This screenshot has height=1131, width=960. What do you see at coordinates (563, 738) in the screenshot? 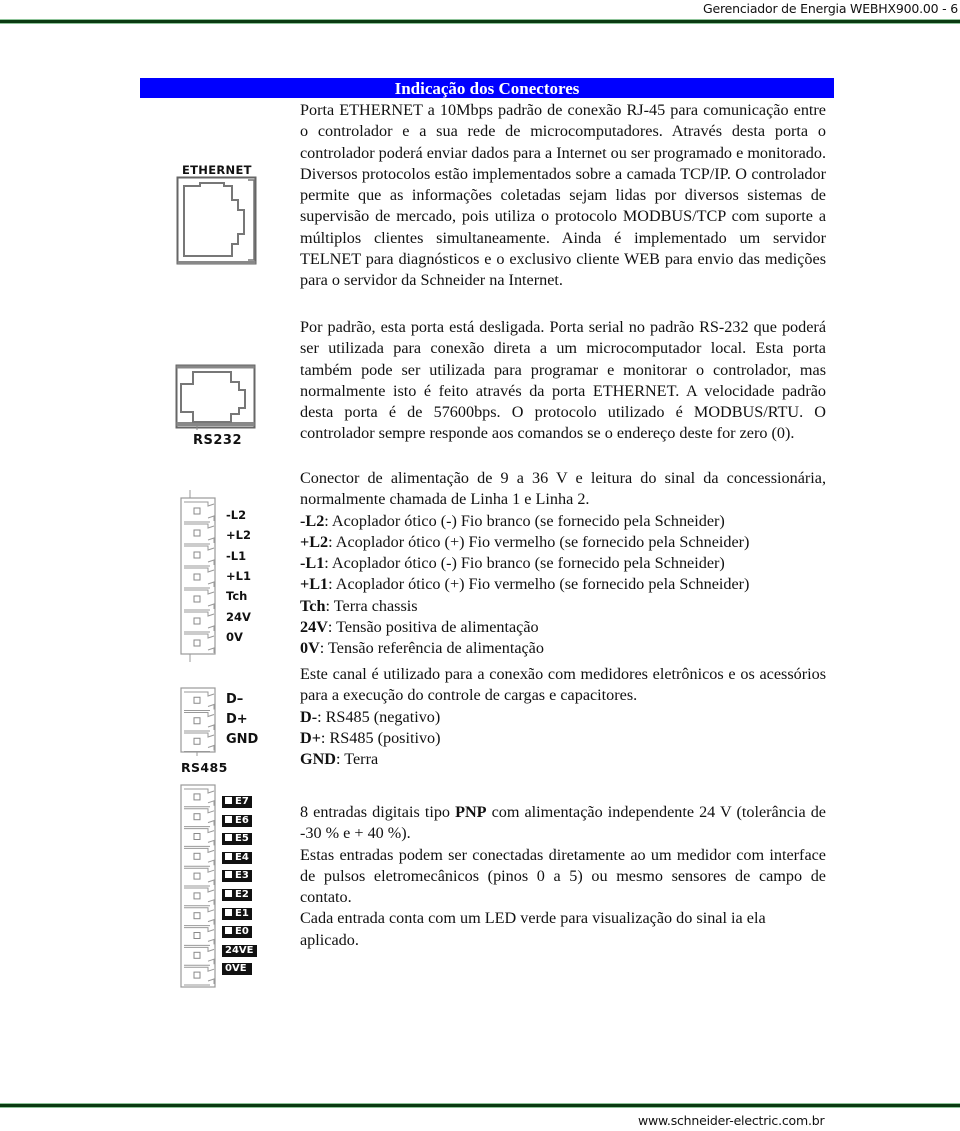
I see `pin-row: D+: RS485 (positivo)` at bounding box center [563, 738].